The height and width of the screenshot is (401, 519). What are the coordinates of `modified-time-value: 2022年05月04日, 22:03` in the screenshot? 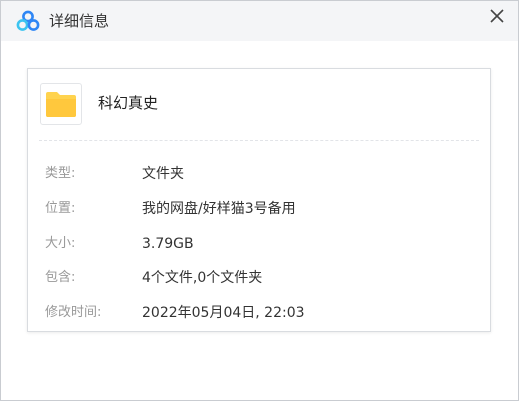 It's located at (223, 313).